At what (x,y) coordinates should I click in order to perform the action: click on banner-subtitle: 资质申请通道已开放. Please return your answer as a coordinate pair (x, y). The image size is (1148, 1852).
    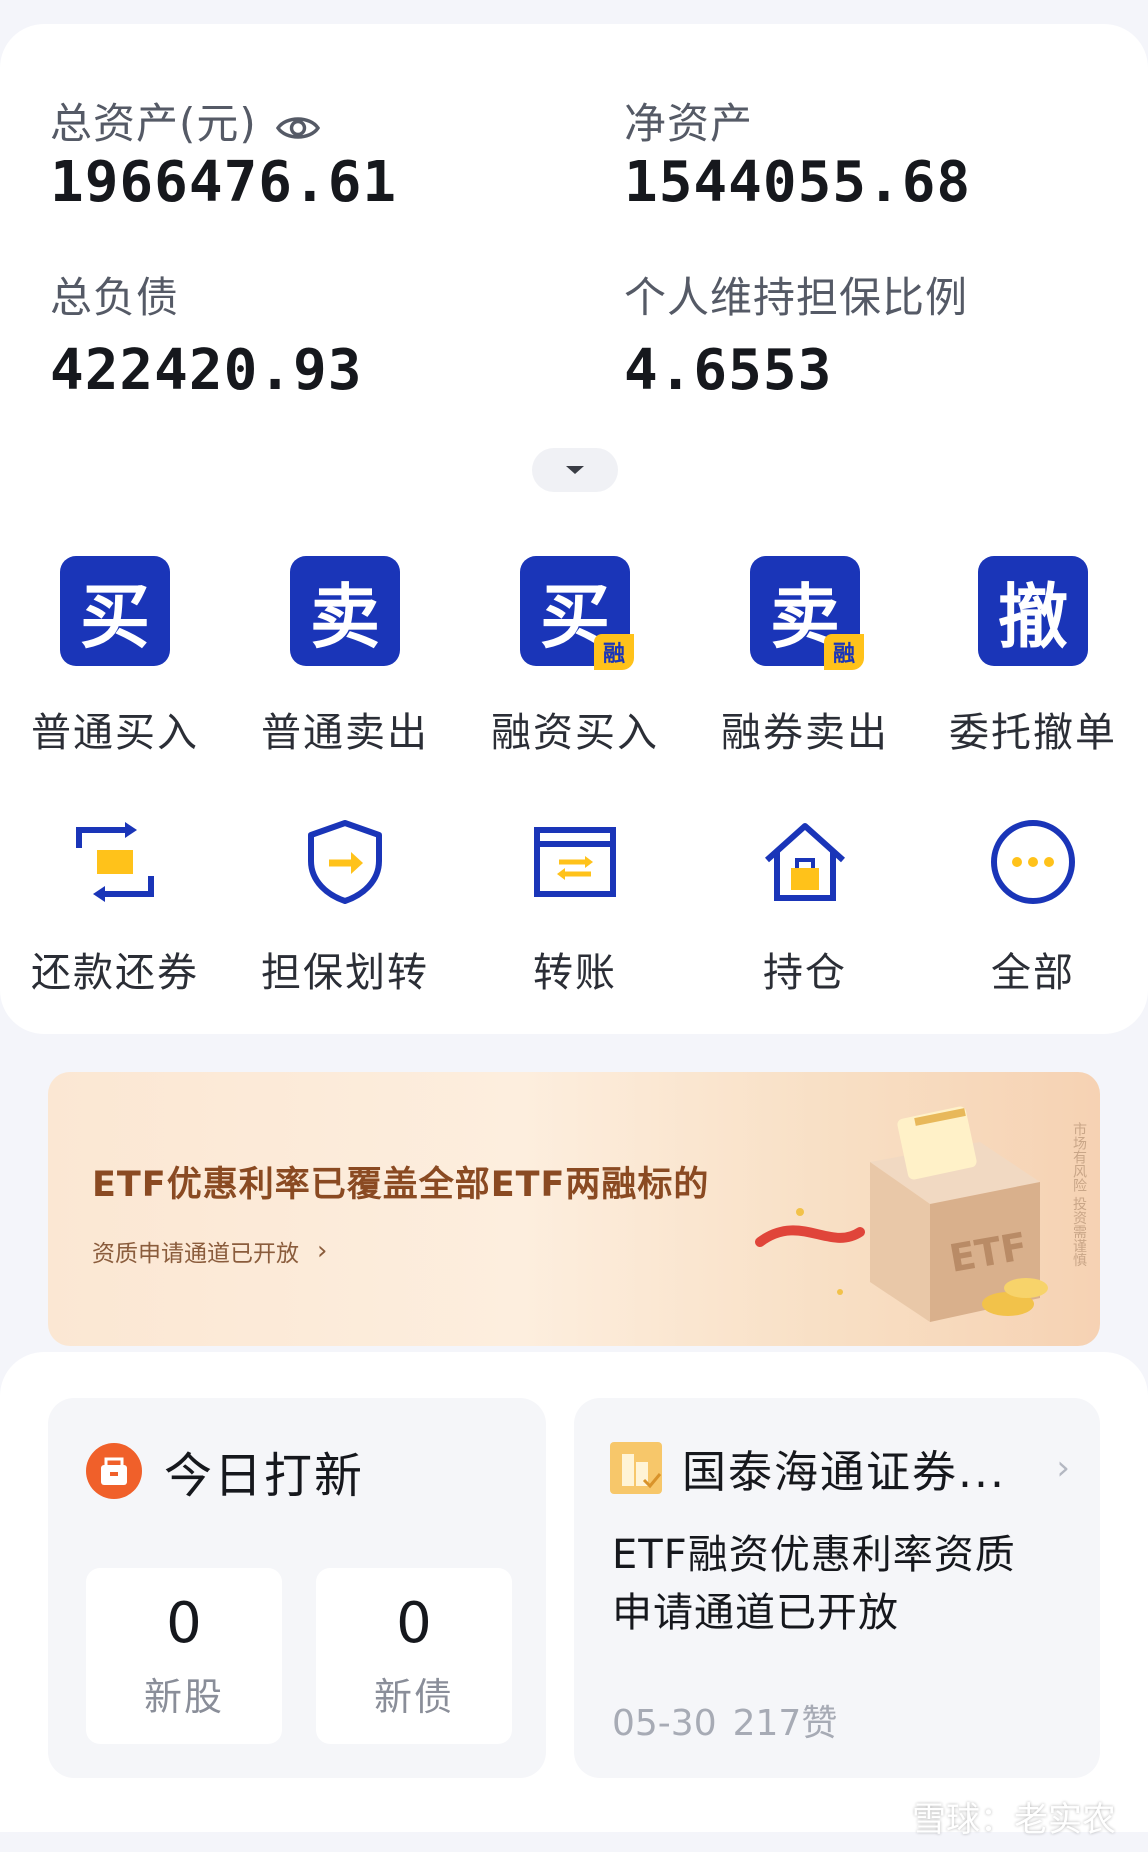
    Looking at the image, I should click on (195, 1254).